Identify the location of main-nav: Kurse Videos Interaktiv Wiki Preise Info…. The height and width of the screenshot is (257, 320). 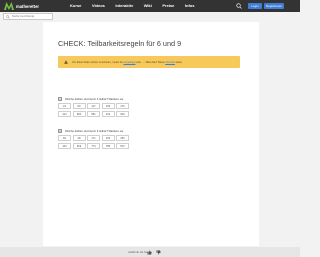
(137, 5).